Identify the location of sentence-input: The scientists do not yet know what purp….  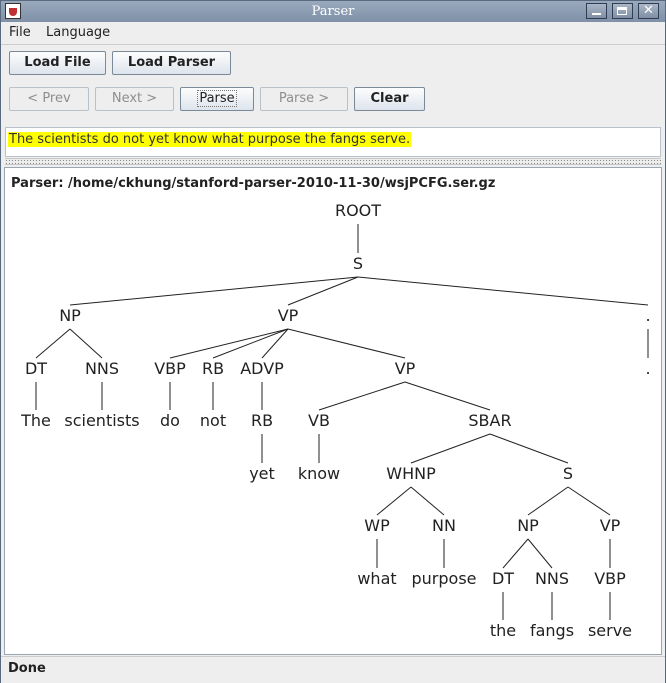
(333, 142).